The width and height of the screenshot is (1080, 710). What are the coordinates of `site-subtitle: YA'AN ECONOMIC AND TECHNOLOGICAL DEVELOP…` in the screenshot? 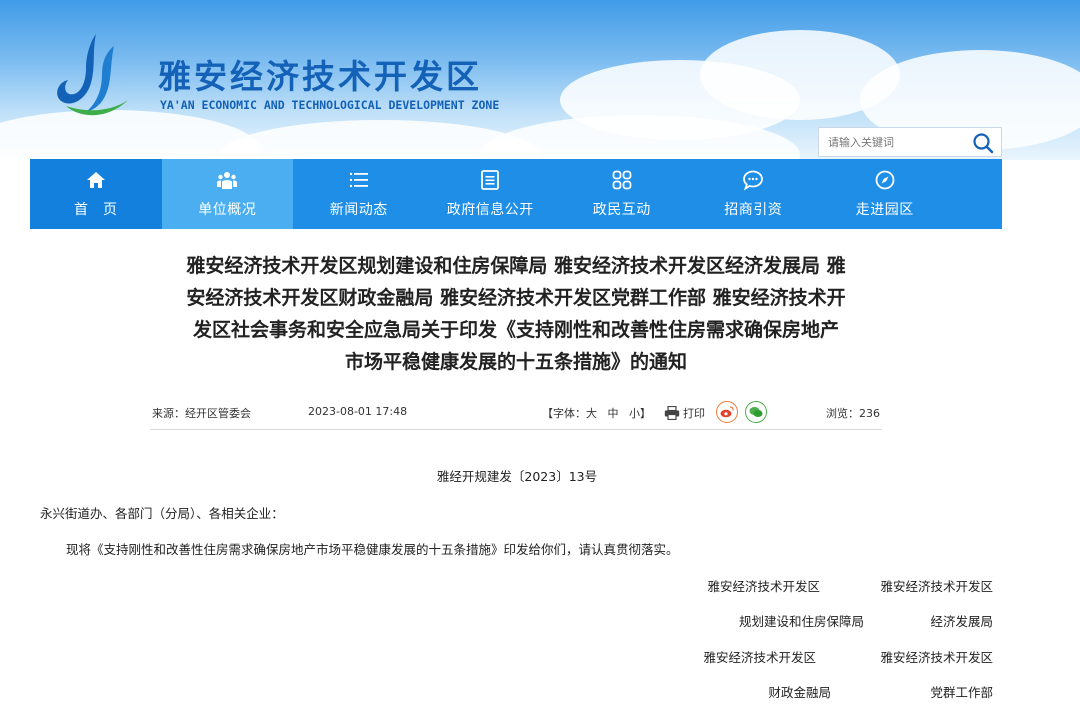 It's located at (330, 105).